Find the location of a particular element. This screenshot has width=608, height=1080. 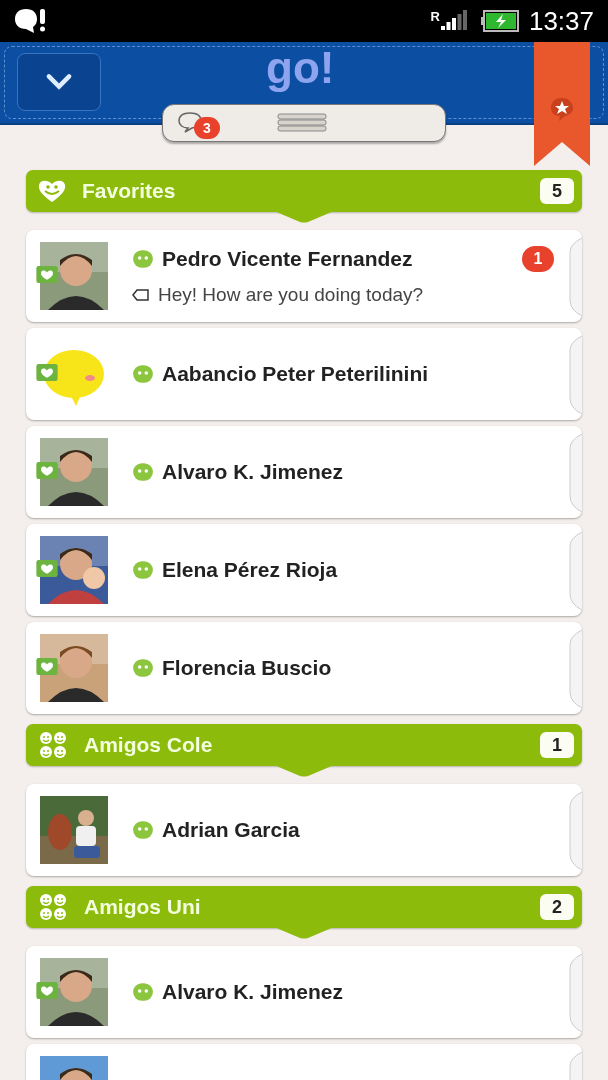

contact-name: Aabancio Peter Peterilinini is located at coordinates (295, 374).